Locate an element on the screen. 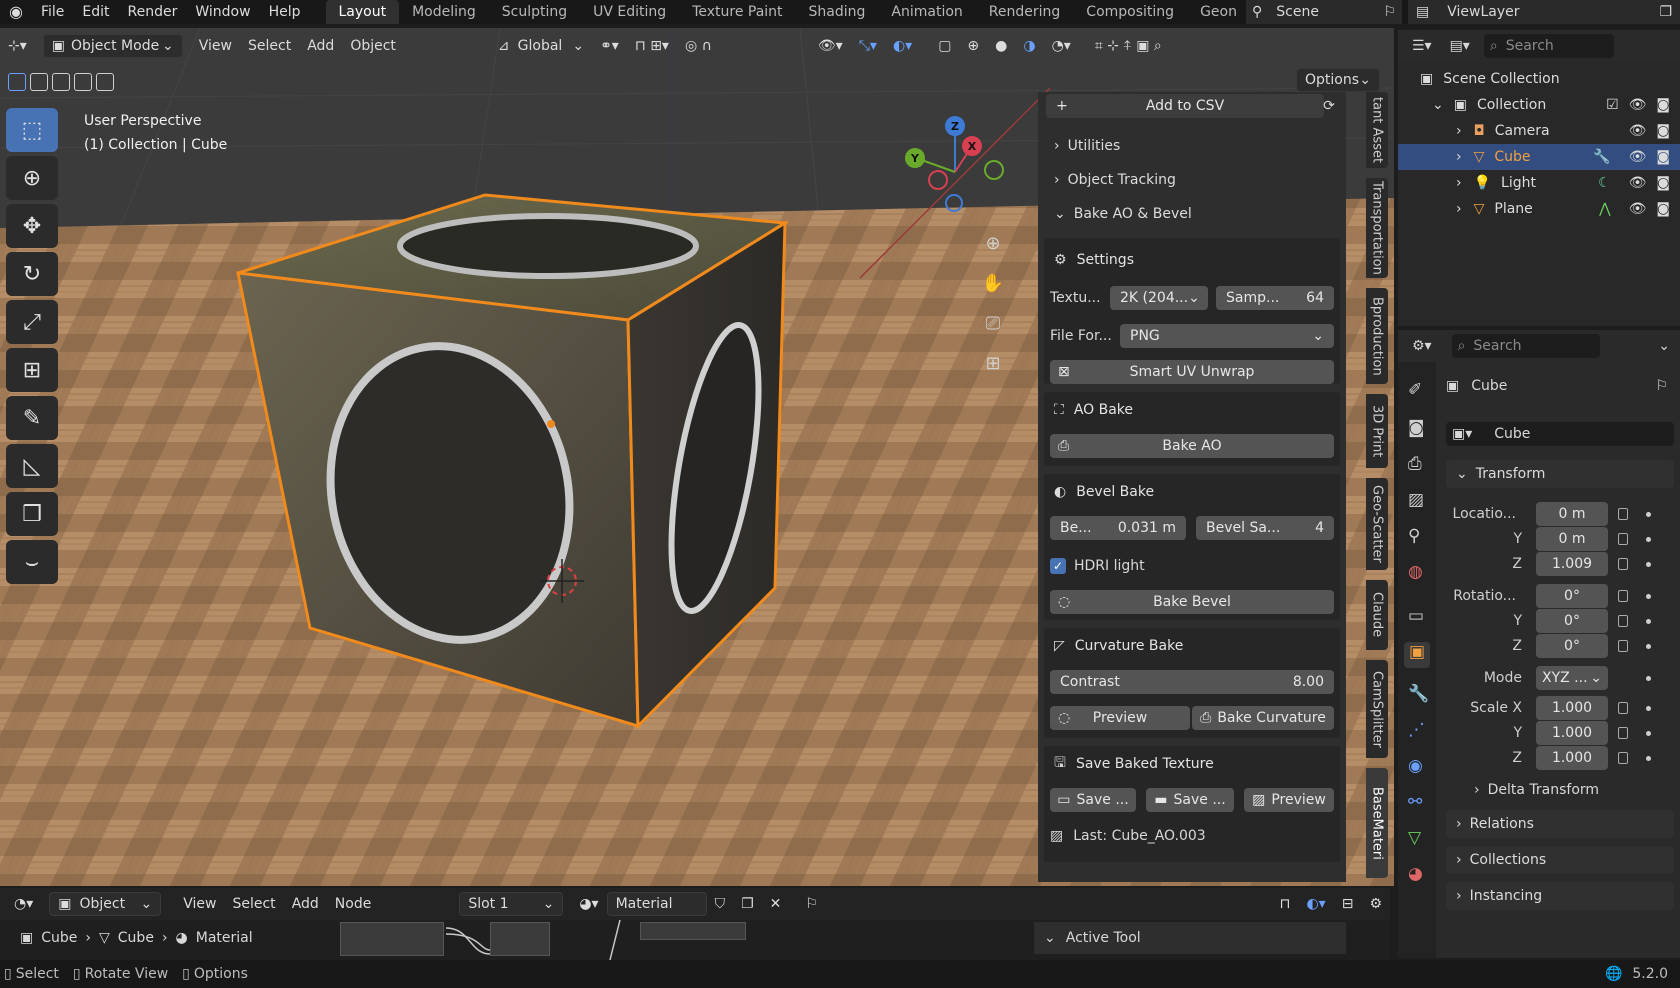 The image size is (1680, 988). select-new-icon is located at coordinates (17, 82).